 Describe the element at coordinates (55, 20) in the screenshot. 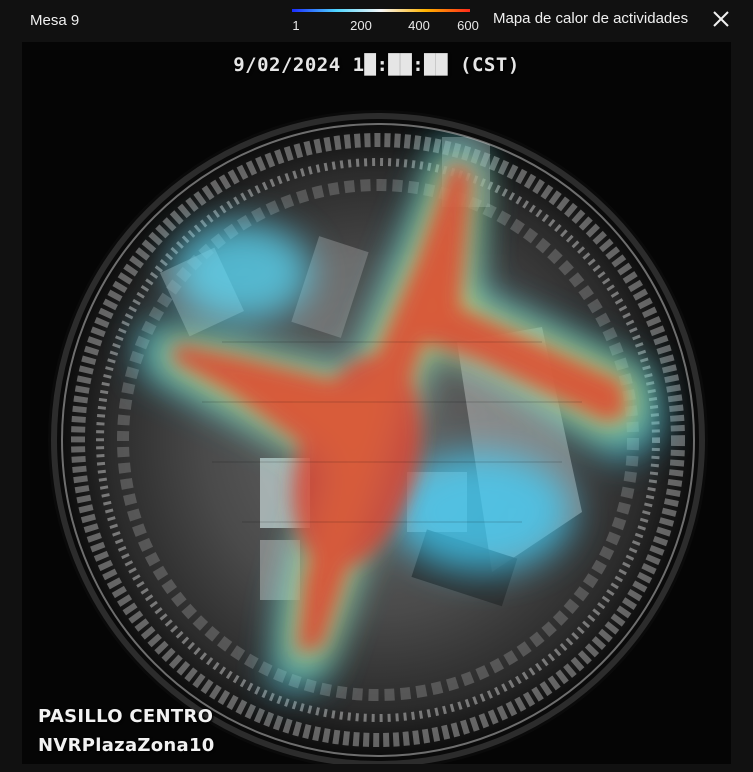

I see `window-title: Mesa 9` at that location.